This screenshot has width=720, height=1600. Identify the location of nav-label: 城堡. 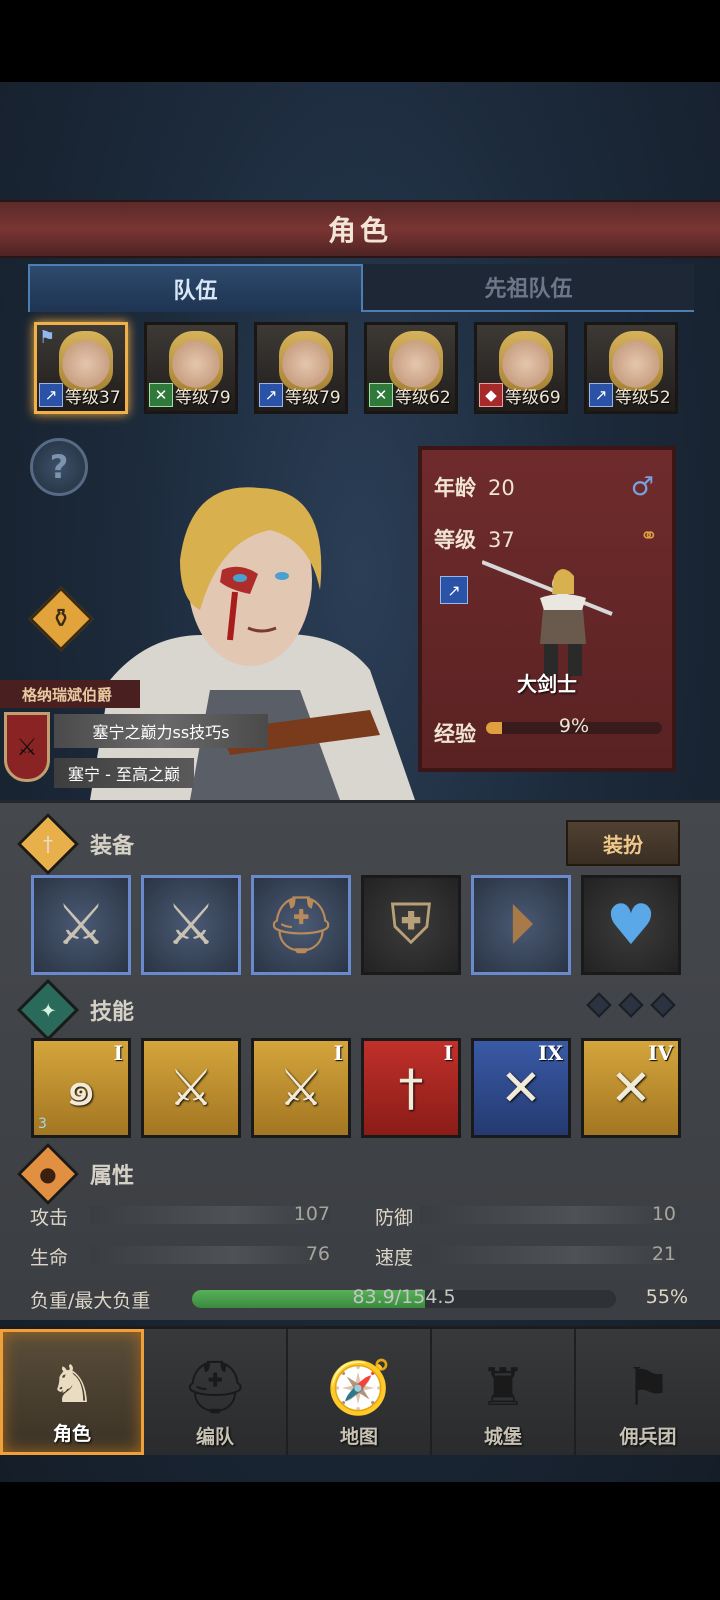
(502, 1437).